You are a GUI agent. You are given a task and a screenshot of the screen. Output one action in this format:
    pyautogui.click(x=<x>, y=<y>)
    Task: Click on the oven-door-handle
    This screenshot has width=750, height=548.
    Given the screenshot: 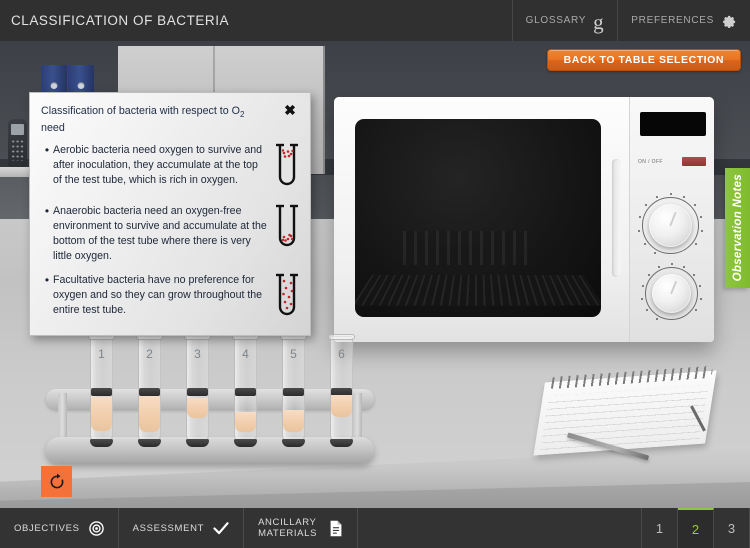 What is the action you would take?
    pyautogui.click(x=616, y=218)
    